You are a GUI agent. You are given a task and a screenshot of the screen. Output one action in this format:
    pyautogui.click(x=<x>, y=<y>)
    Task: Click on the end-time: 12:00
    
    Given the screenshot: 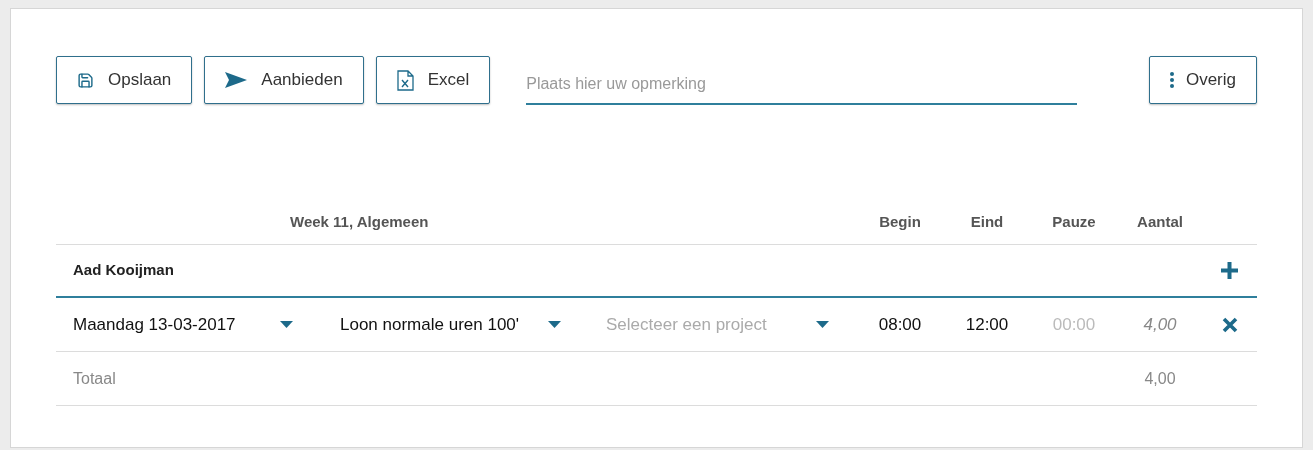 What is the action you would take?
    pyautogui.click(x=987, y=324)
    